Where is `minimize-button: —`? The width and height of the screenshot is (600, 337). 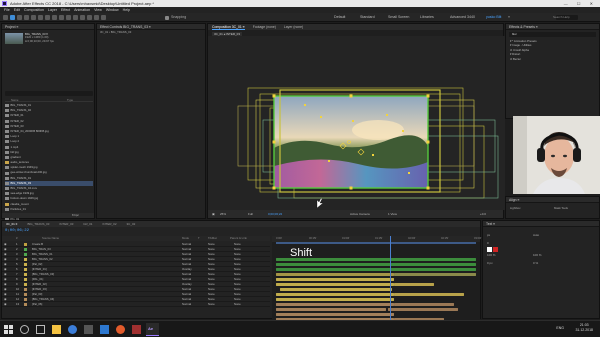
minimize-button: — is located at coordinates (568, 3).